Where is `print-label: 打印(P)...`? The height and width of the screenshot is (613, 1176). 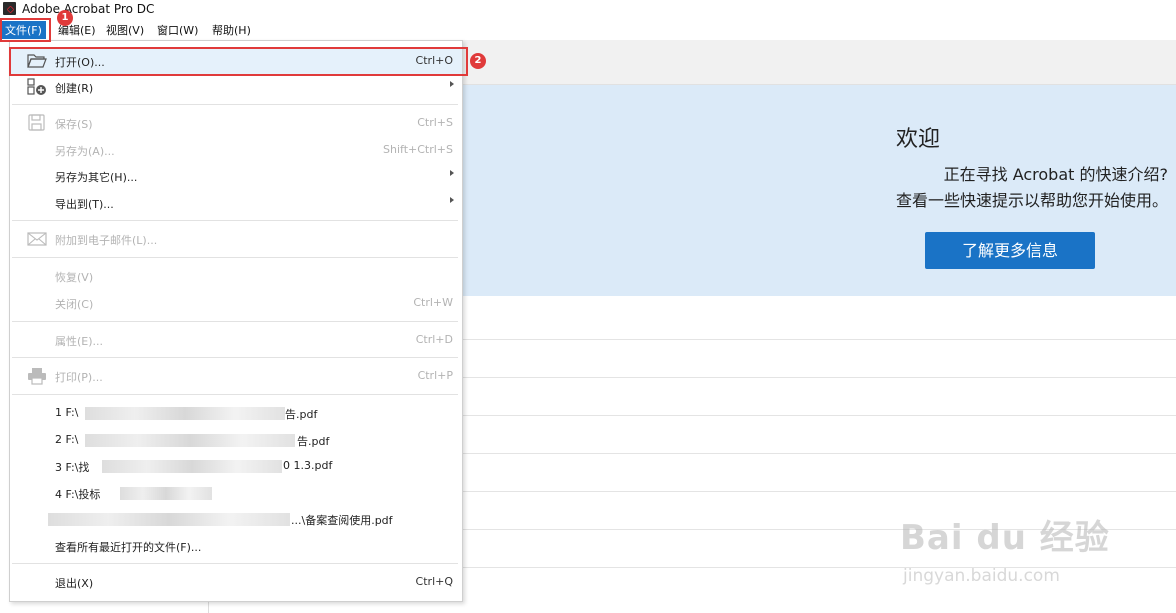 print-label: 打印(P)... is located at coordinates (79, 377).